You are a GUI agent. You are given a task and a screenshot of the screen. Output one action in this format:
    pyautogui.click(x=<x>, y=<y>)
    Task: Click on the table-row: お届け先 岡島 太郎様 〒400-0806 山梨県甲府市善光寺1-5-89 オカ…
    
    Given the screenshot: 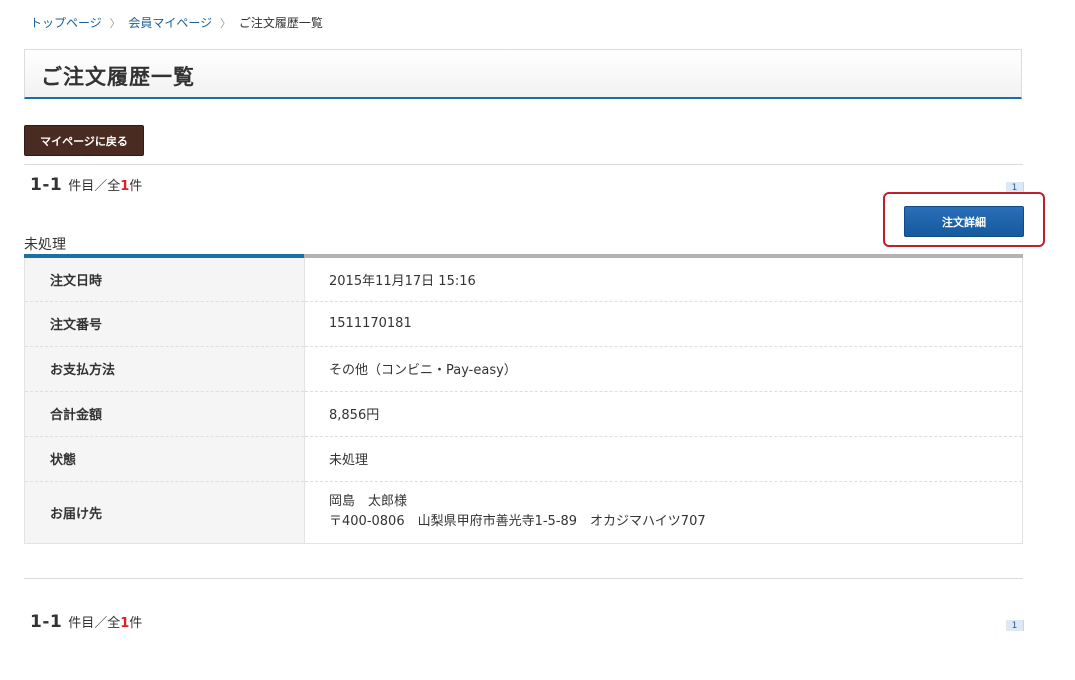 What is the action you would take?
    pyautogui.click(x=523, y=512)
    